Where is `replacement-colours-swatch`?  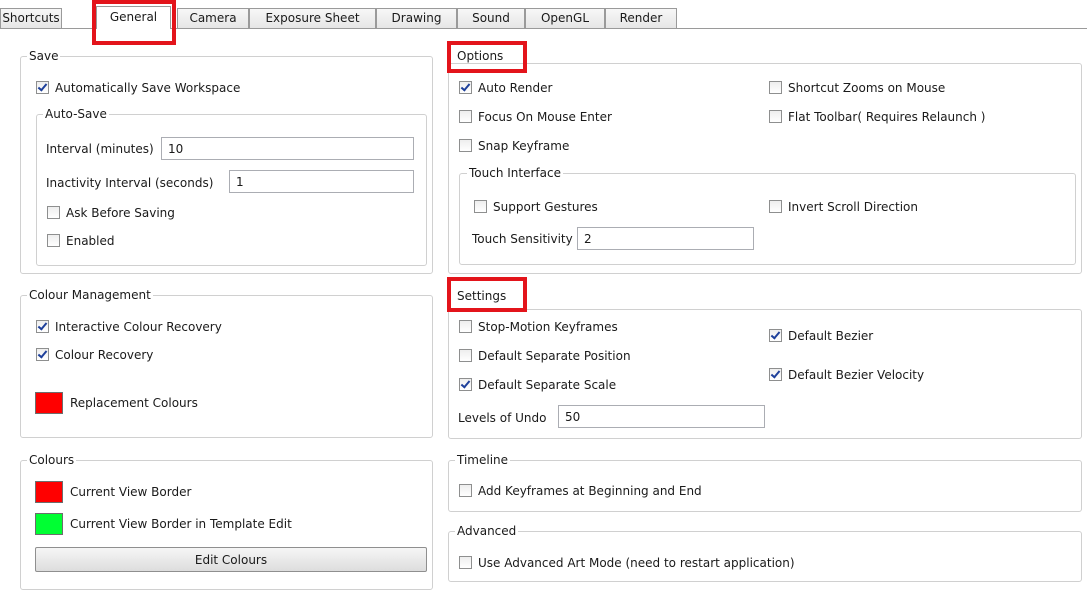
replacement-colours-swatch is located at coordinates (49, 403).